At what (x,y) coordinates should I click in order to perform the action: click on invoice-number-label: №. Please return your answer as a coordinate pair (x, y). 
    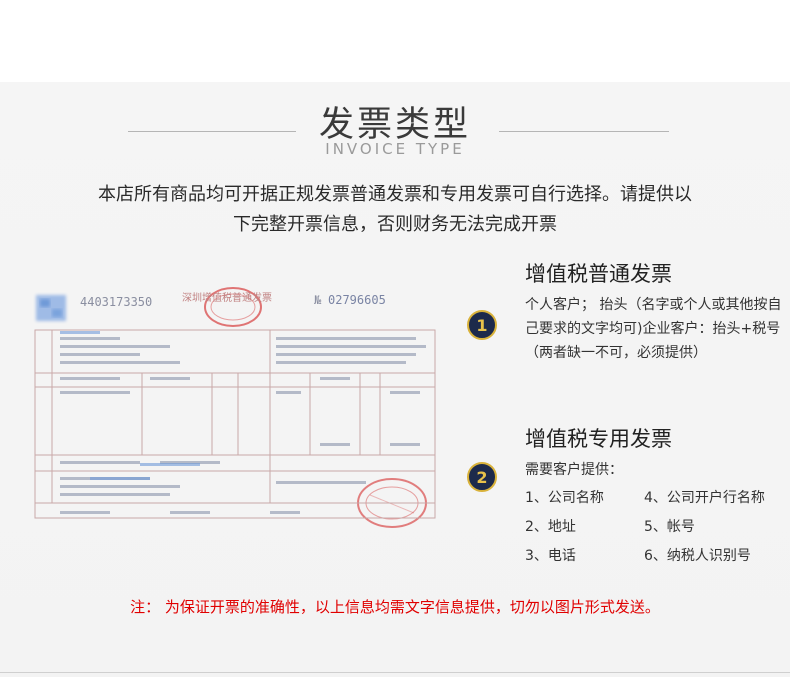
    Looking at the image, I should click on (318, 300).